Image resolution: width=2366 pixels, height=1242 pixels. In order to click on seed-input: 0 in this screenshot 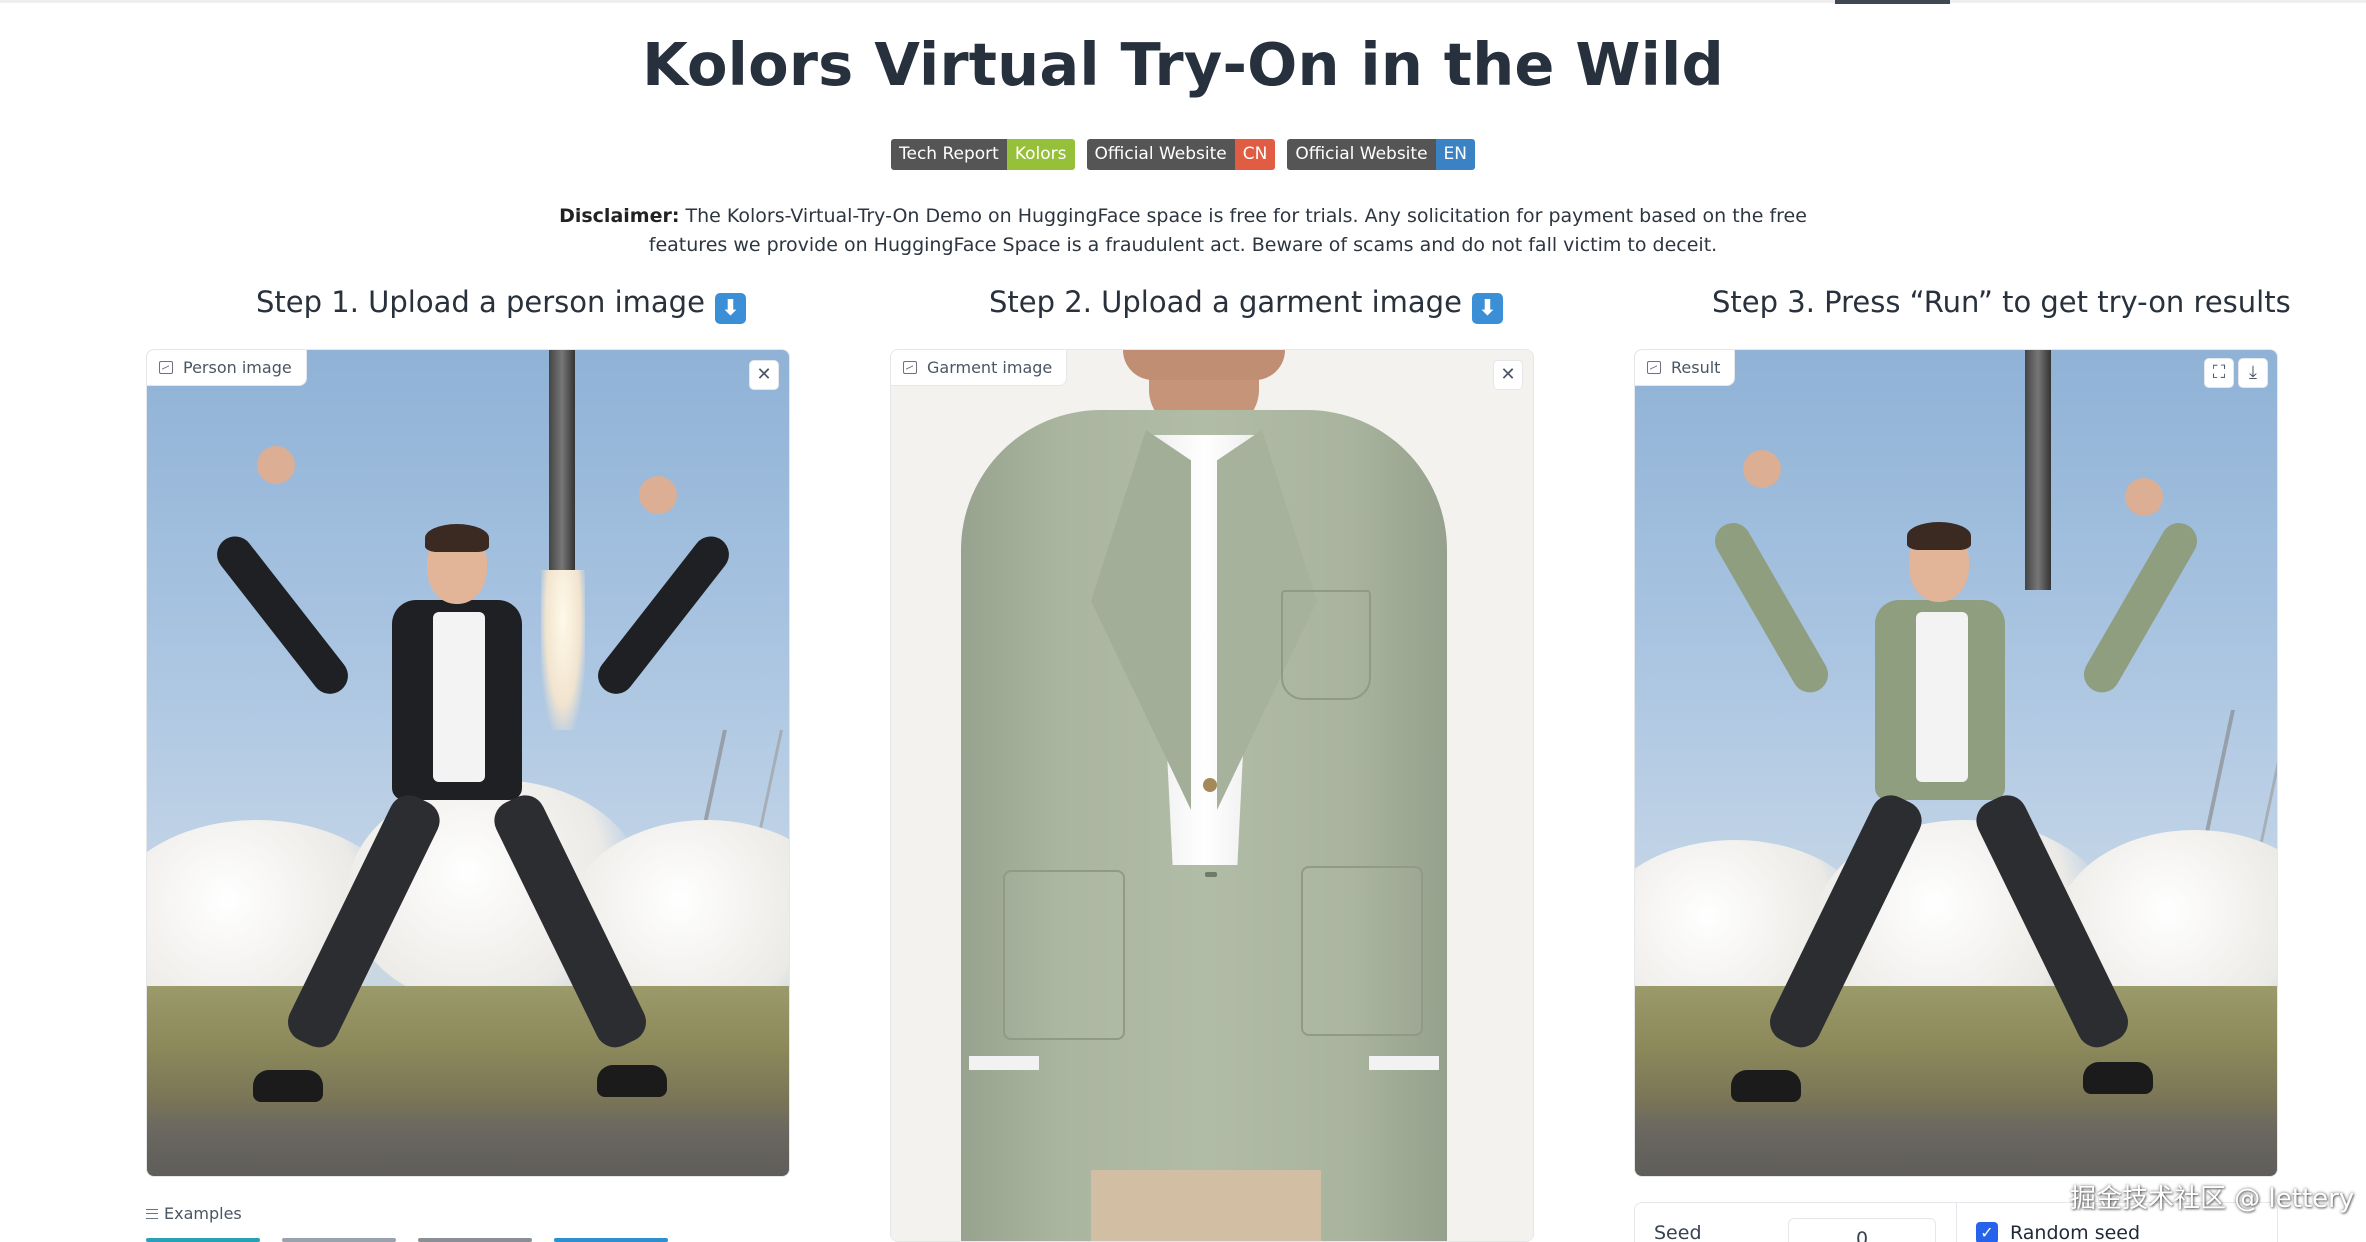, I will do `click(1862, 1230)`.